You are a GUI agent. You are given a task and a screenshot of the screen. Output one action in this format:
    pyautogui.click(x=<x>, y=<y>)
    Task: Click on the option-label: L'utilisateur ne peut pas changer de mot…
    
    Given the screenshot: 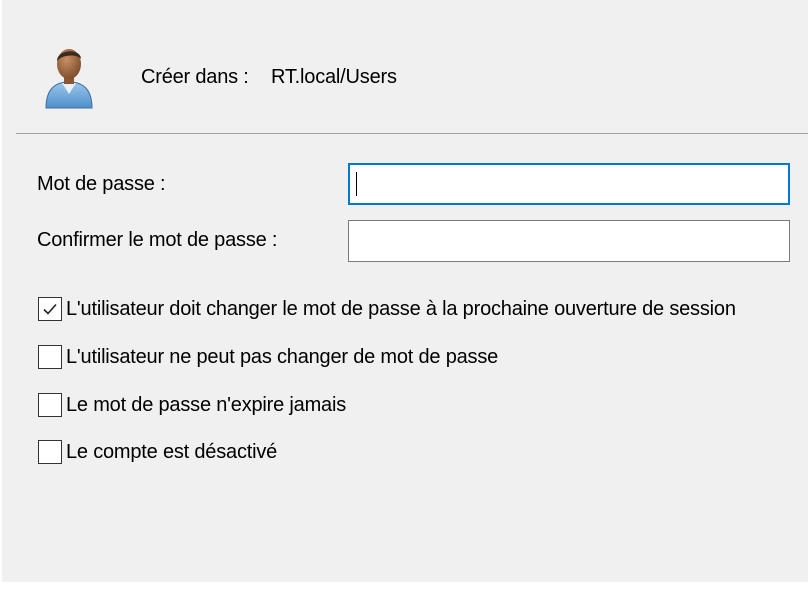 What is the action you would take?
    pyautogui.click(x=282, y=356)
    